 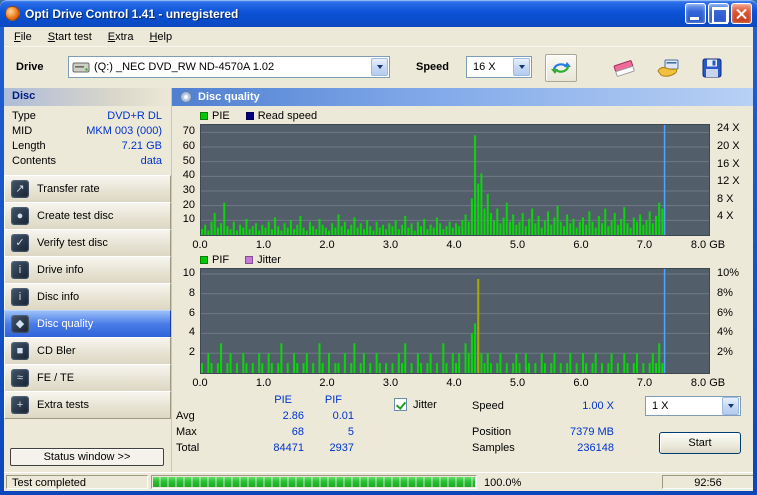 I want to click on refresh-button, so click(x=561, y=68).